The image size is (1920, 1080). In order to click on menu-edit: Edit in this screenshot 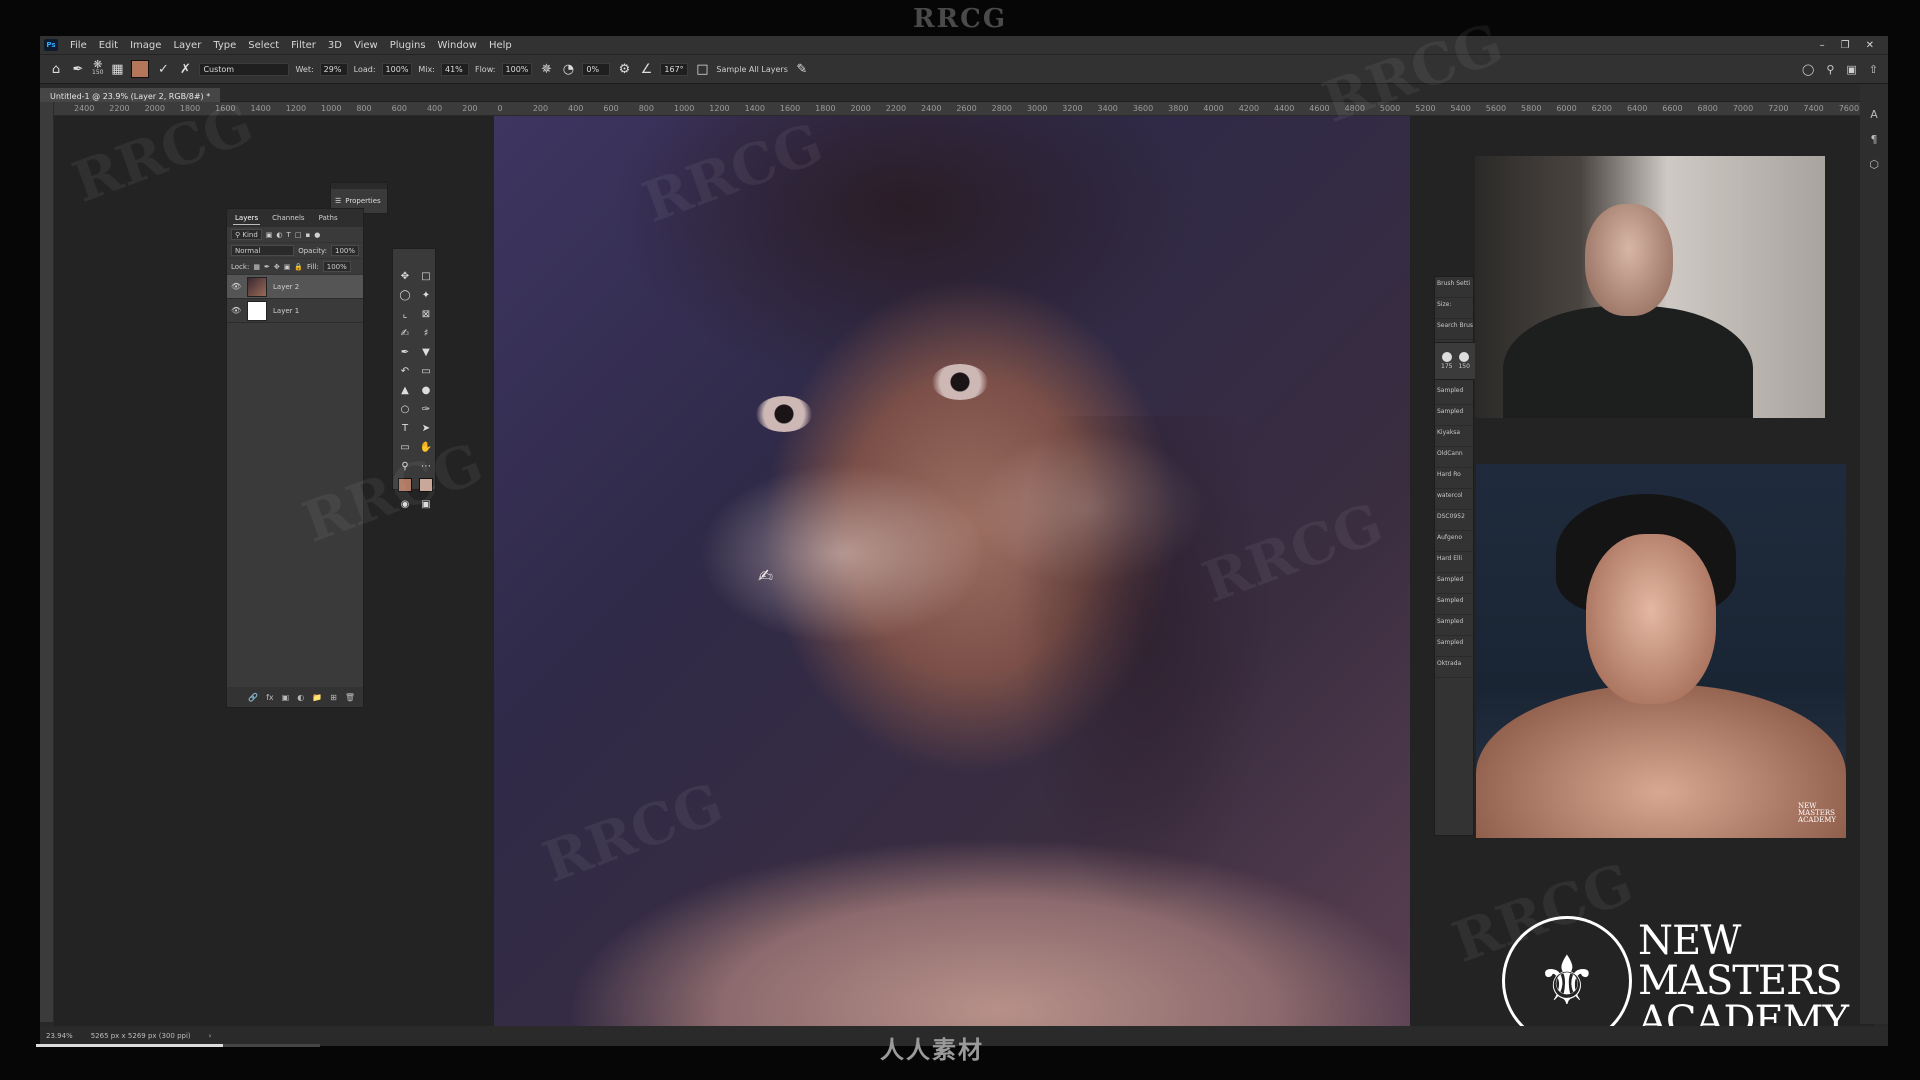, I will do `click(108, 45)`.